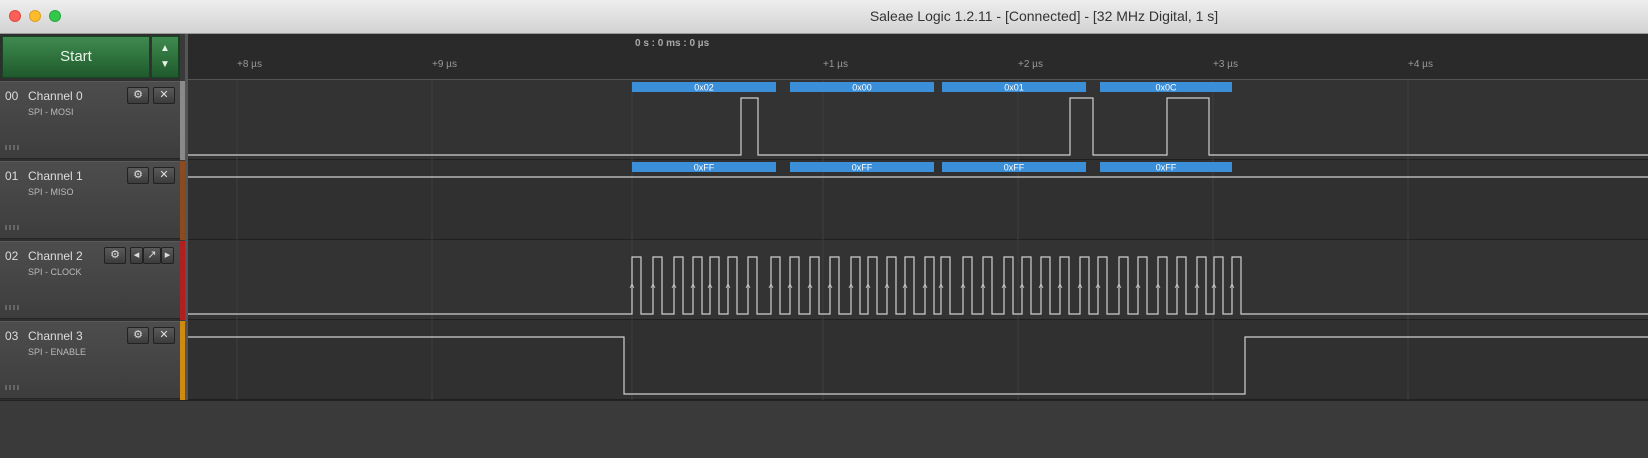 The width and height of the screenshot is (1648, 458). Describe the element at coordinates (1225, 64) in the screenshot. I see `tick-label: +3 µs` at that location.